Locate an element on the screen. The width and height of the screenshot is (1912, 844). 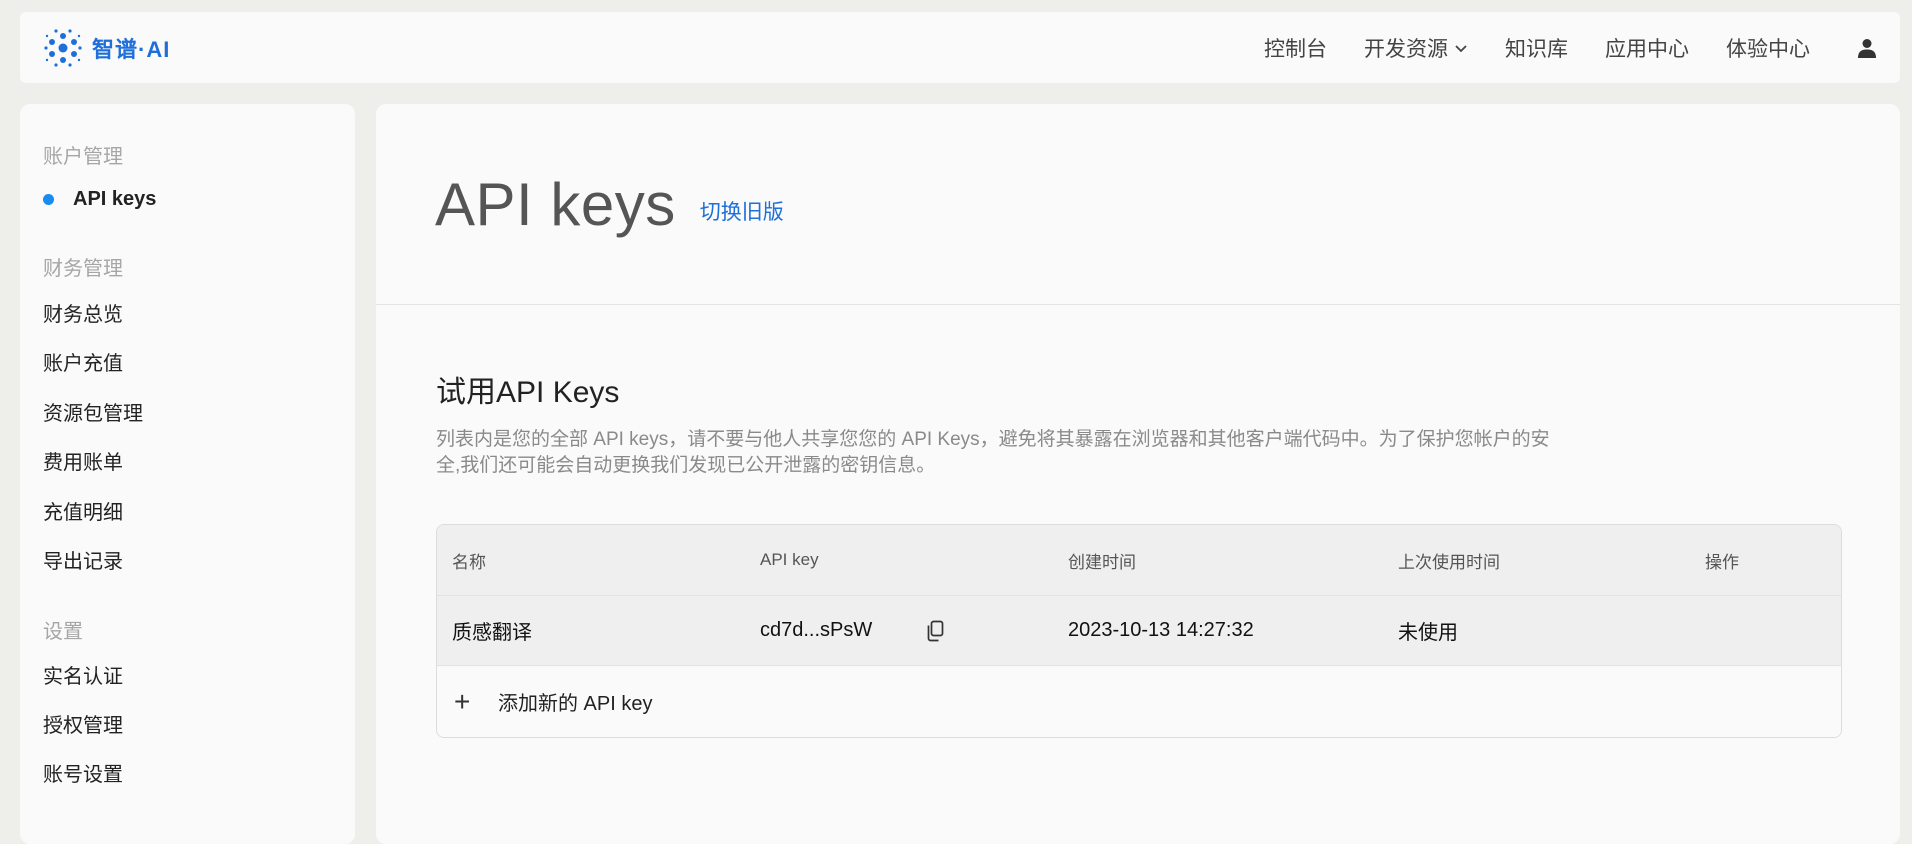
sidebar-item-finance-overview: 财务总览 is located at coordinates (187, 315).